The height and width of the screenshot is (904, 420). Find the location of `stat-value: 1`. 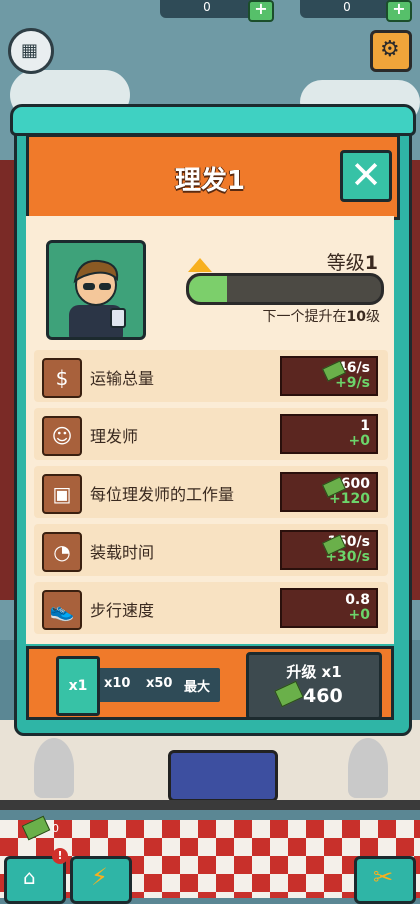

stat-value: 1 is located at coordinates (365, 426).